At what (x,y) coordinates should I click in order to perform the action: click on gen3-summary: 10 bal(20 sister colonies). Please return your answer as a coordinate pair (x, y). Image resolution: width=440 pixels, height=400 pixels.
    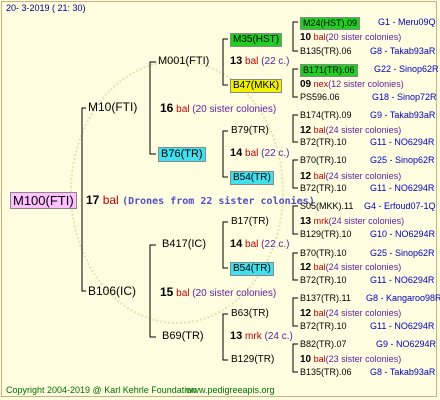
    Looking at the image, I should click on (351, 37).